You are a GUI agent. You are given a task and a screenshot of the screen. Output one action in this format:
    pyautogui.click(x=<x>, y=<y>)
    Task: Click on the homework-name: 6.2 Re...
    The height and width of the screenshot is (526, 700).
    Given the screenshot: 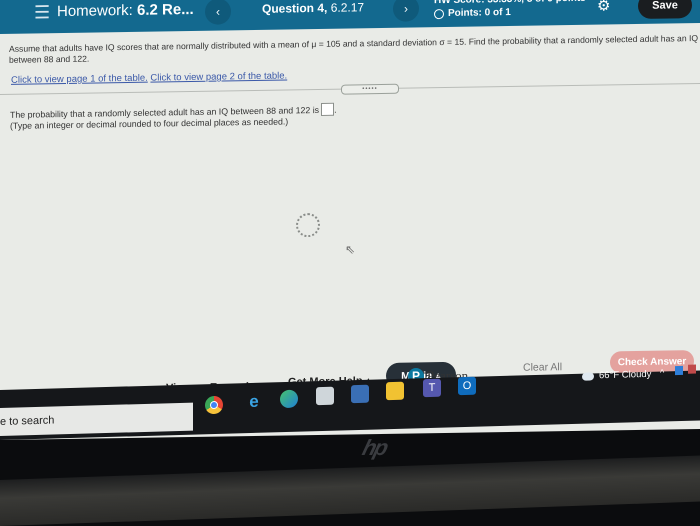 What is the action you would take?
    pyautogui.click(x=165, y=9)
    